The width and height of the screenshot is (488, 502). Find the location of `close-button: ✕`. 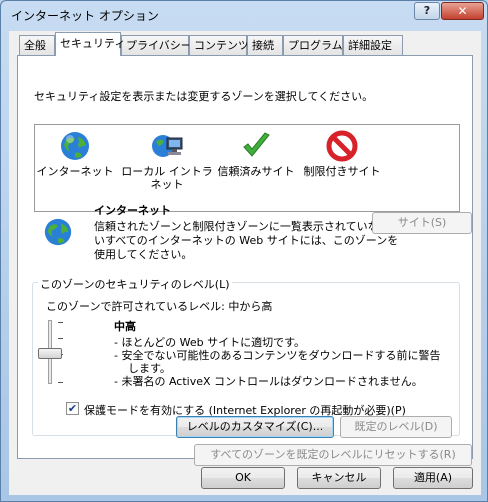

close-button: ✕ is located at coordinates (462, 11).